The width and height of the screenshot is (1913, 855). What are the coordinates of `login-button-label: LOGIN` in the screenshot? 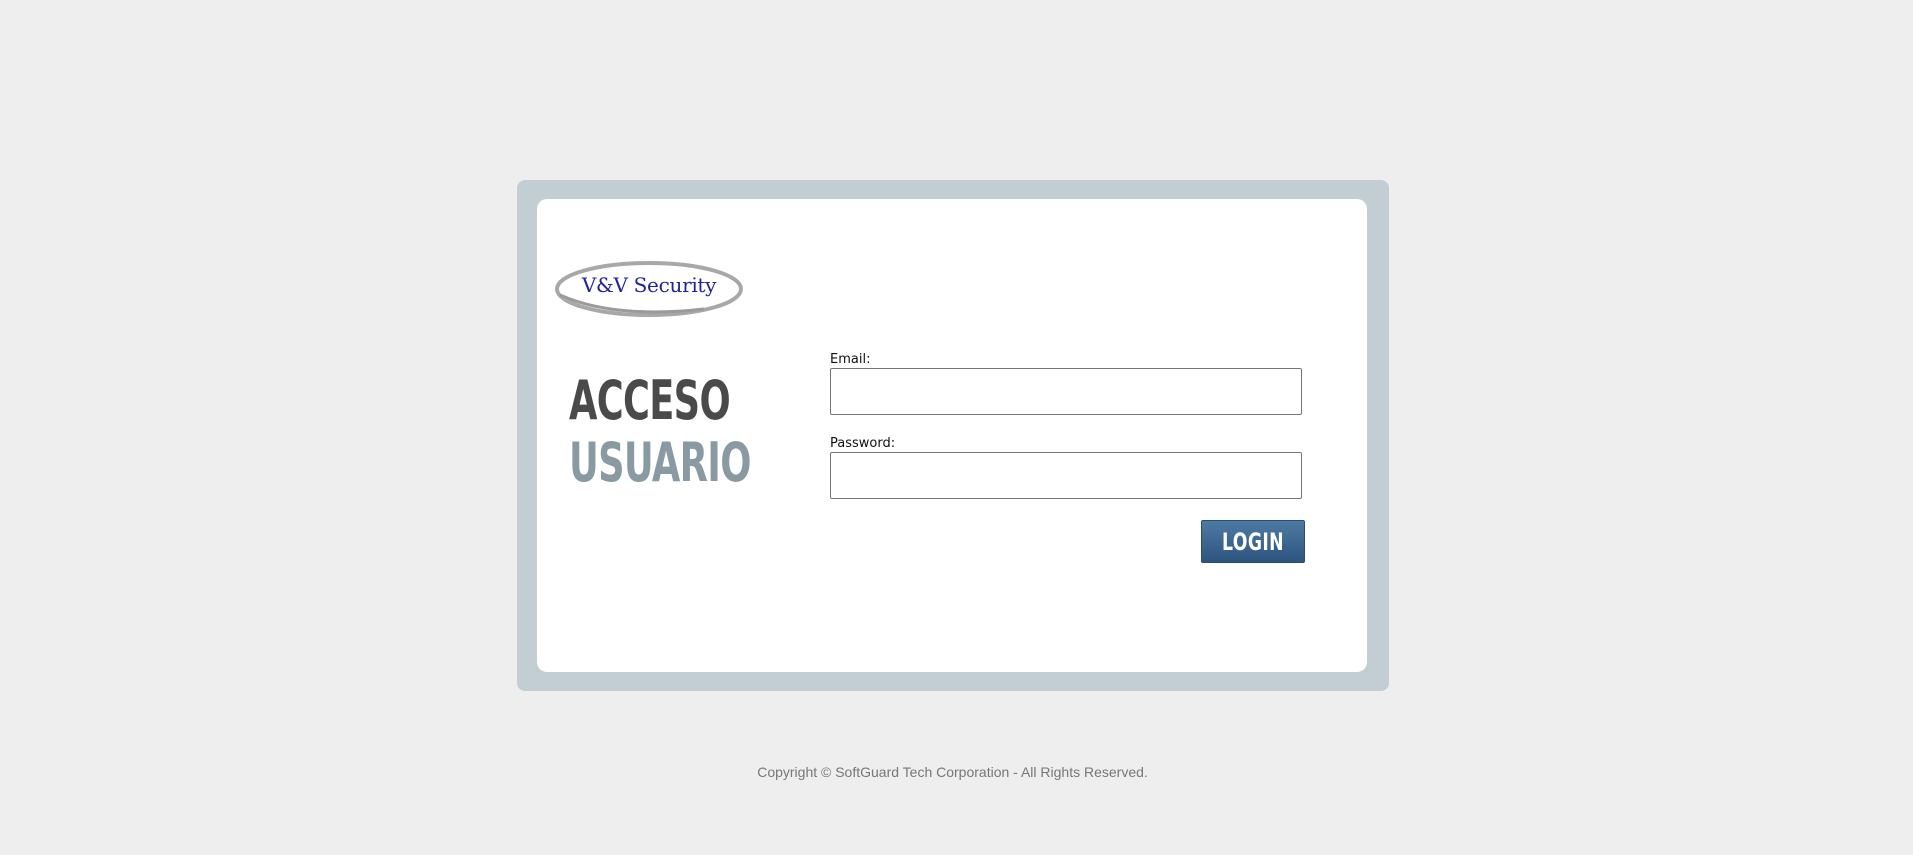 It's located at (1253, 541).